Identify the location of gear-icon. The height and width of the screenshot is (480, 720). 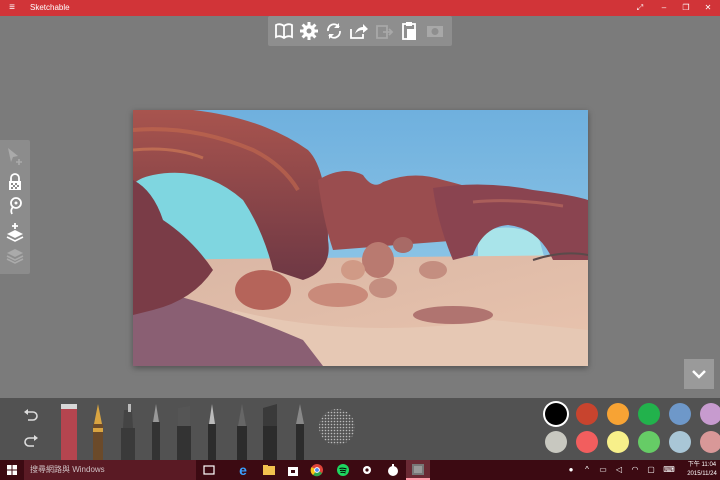
(309, 31).